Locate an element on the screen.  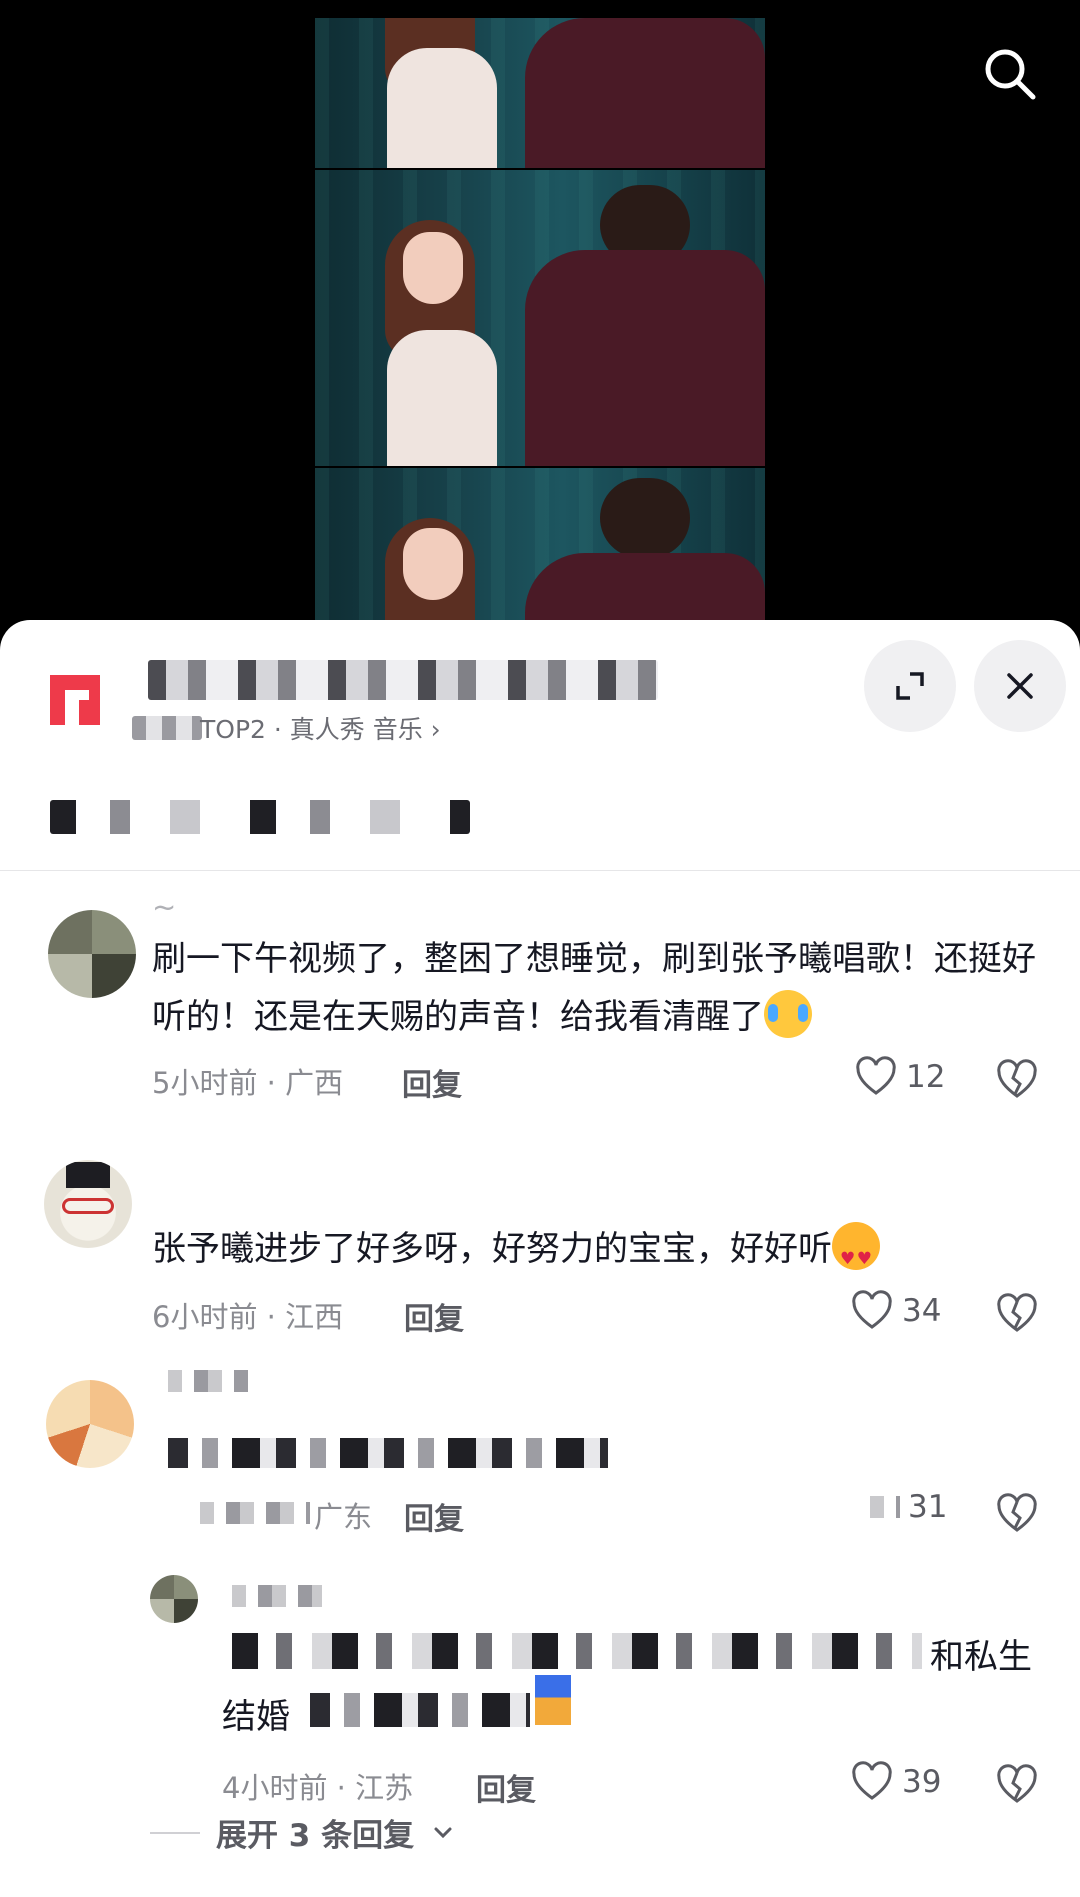
comment-item: 张予曦进步了好多呀，好努力的宝宝，好好听 6小时前 · 江西 回复 34 is located at coordinates (540, 1243).